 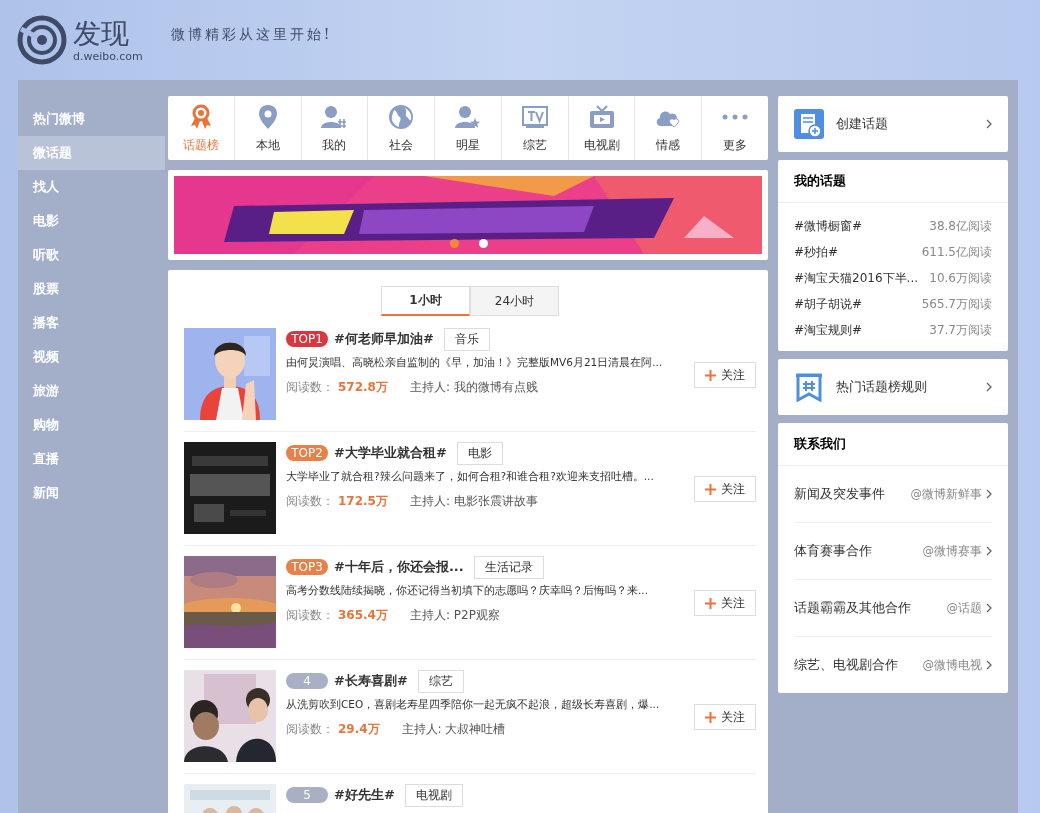 What do you see at coordinates (893, 181) in the screenshot?
I see `section-title: 我的话题` at bounding box center [893, 181].